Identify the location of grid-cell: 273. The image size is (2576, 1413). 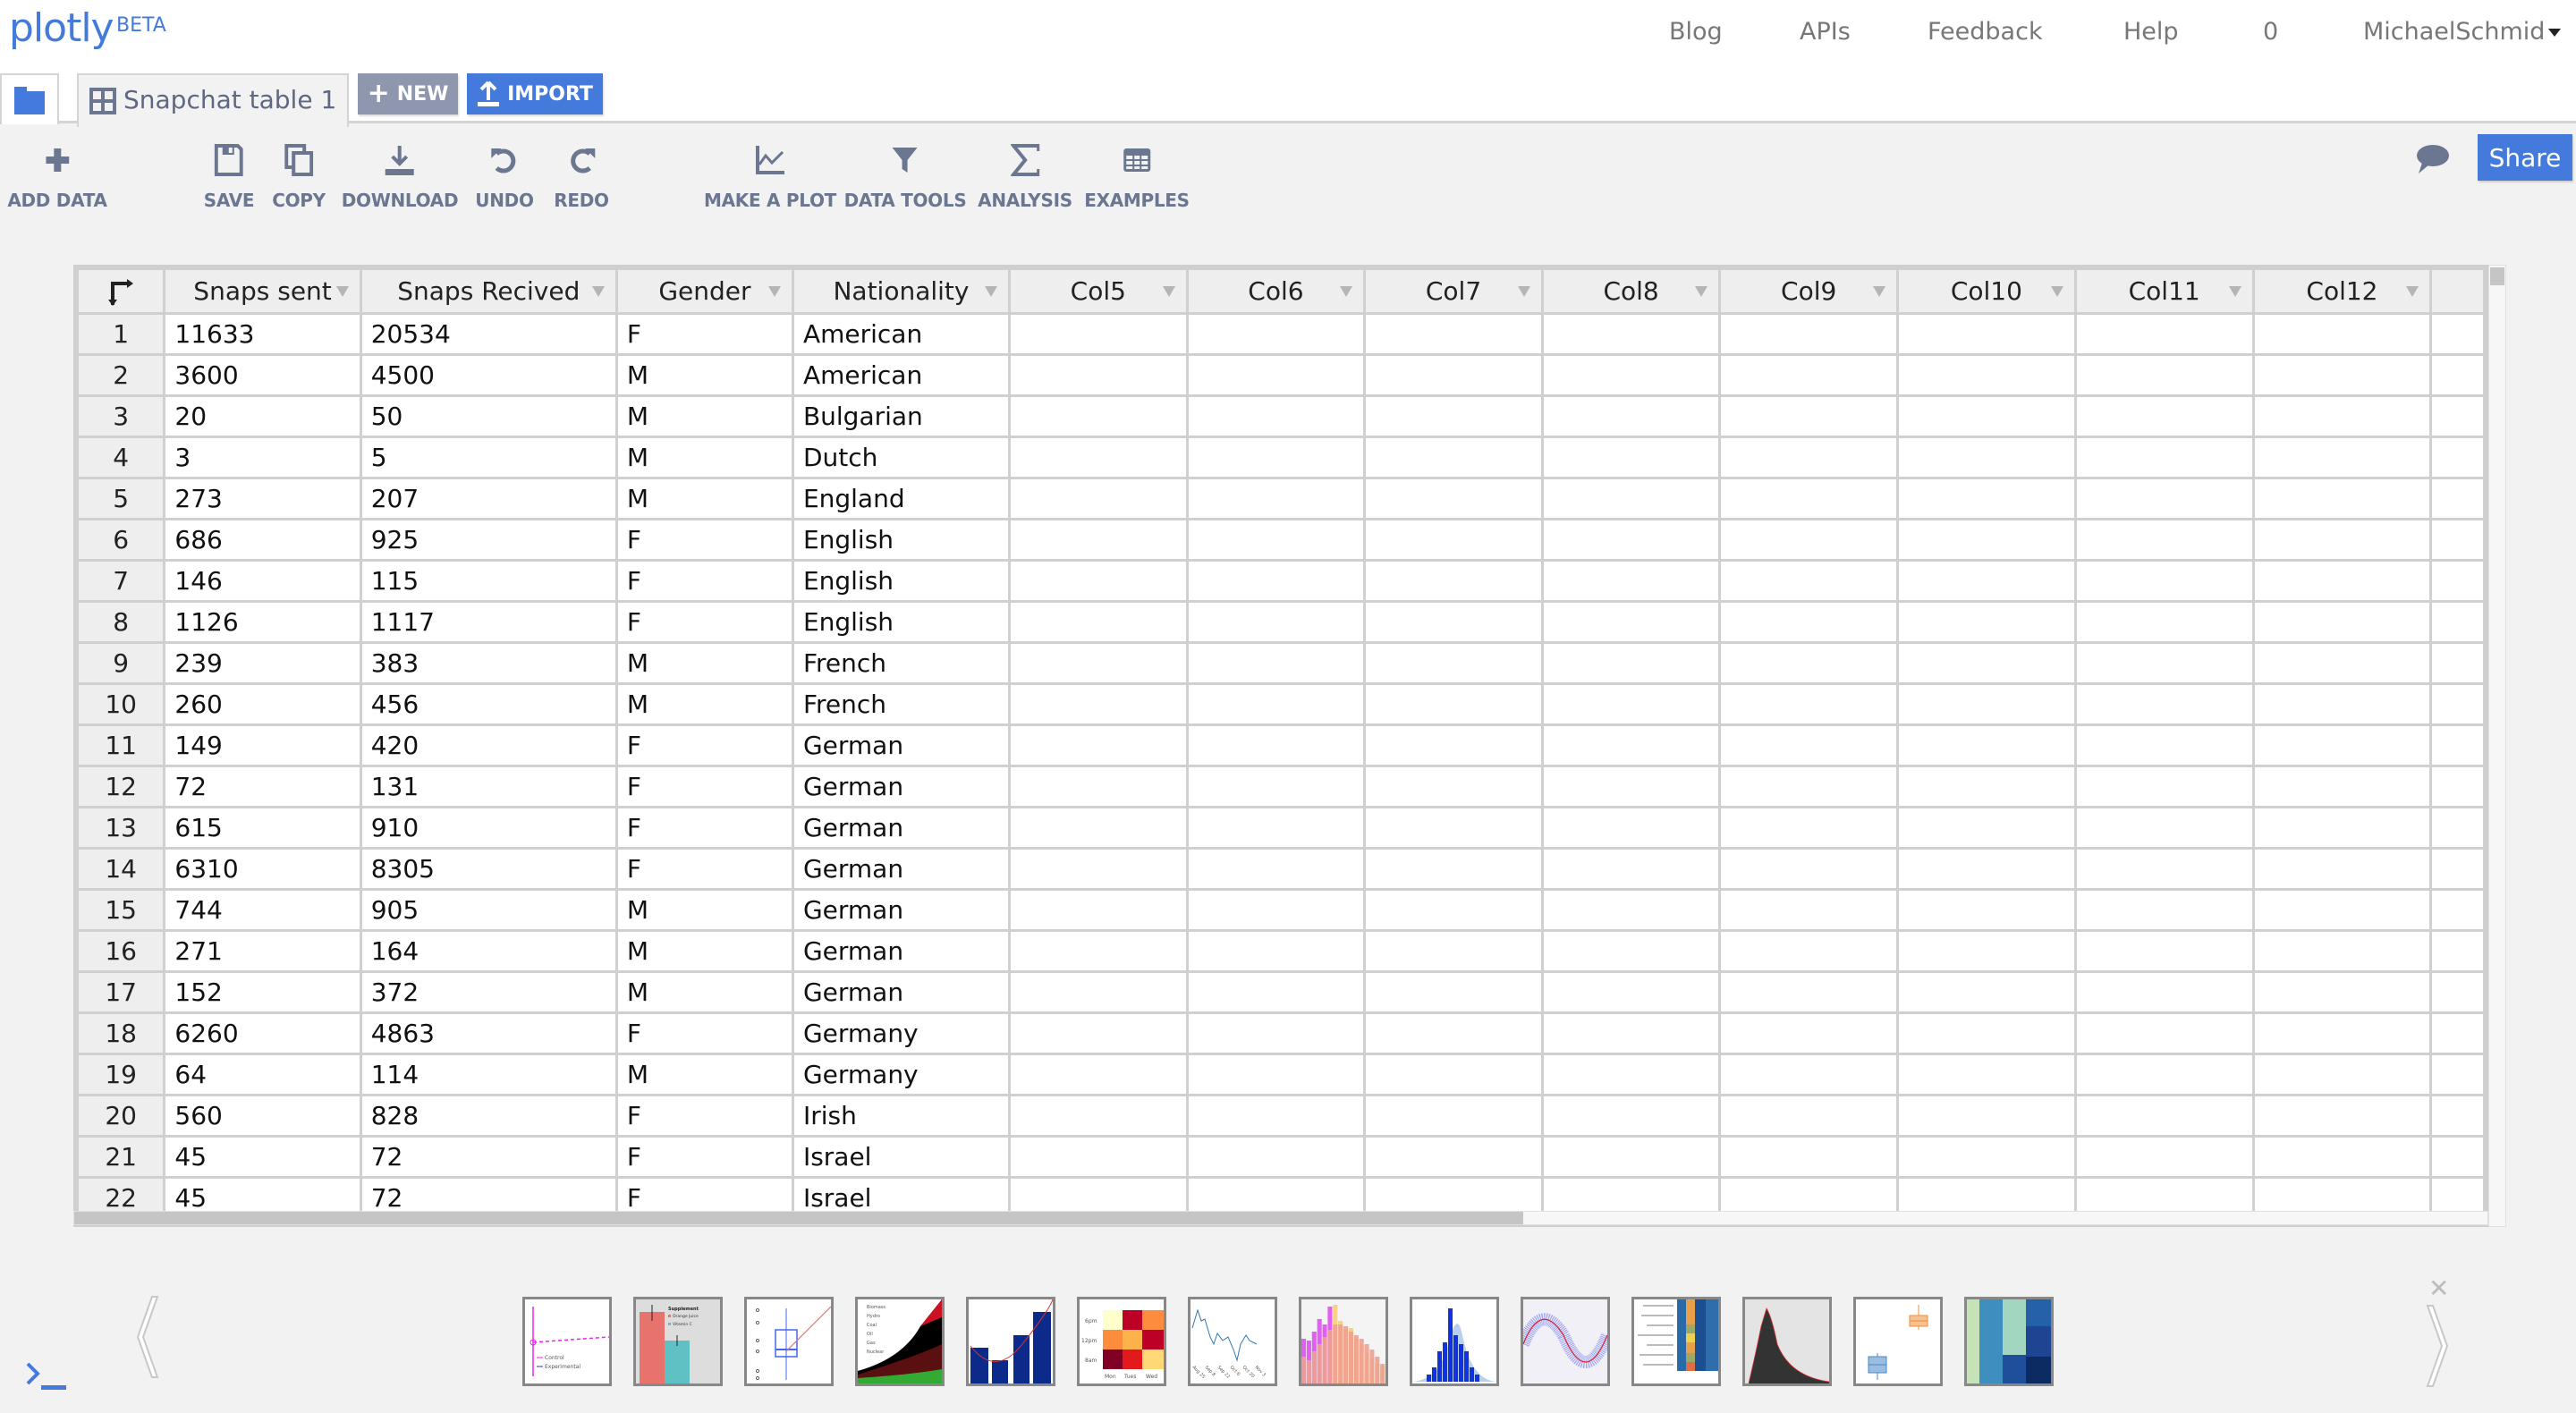
(262, 498).